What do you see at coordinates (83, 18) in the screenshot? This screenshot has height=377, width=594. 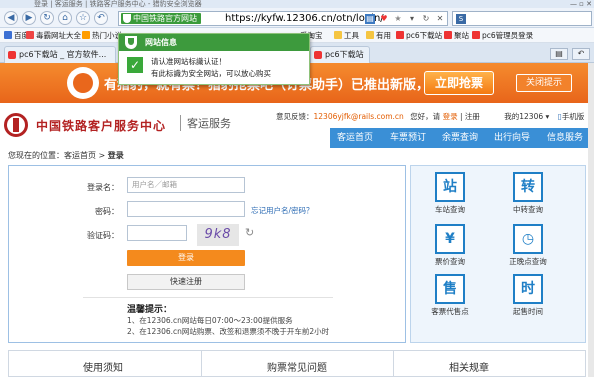 I see `bookmark-star-icon: ☆` at bounding box center [83, 18].